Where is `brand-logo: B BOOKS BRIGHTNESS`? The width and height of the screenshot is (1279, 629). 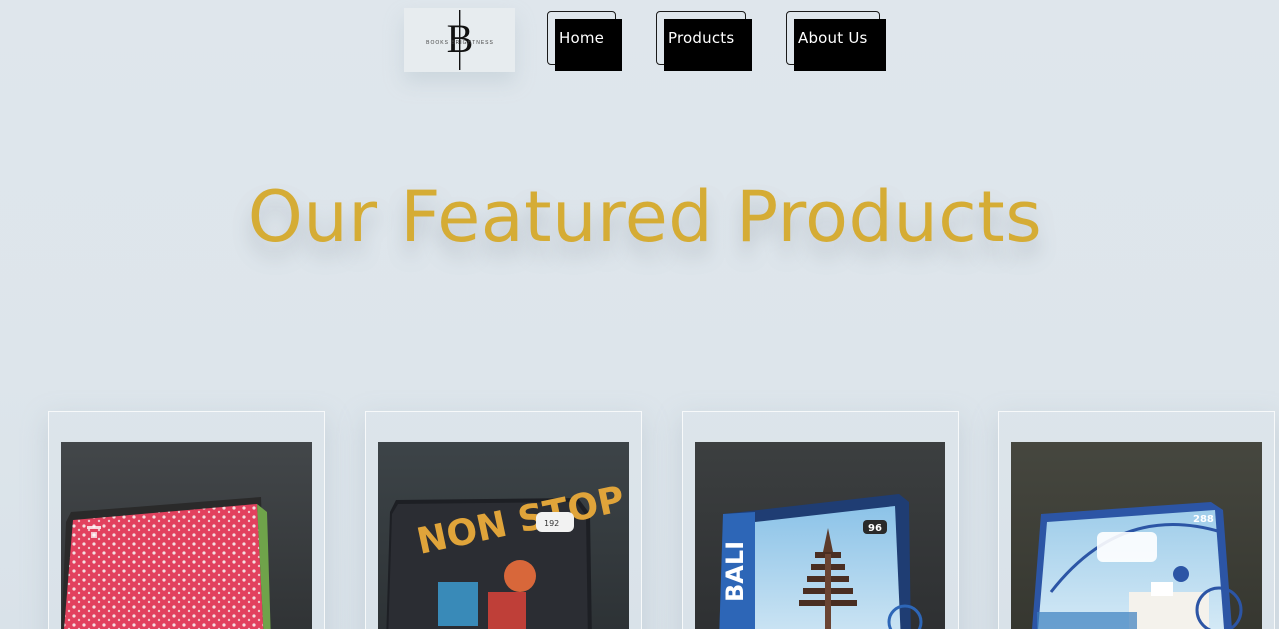 brand-logo: B BOOKS BRIGHTNESS is located at coordinates (459, 40).